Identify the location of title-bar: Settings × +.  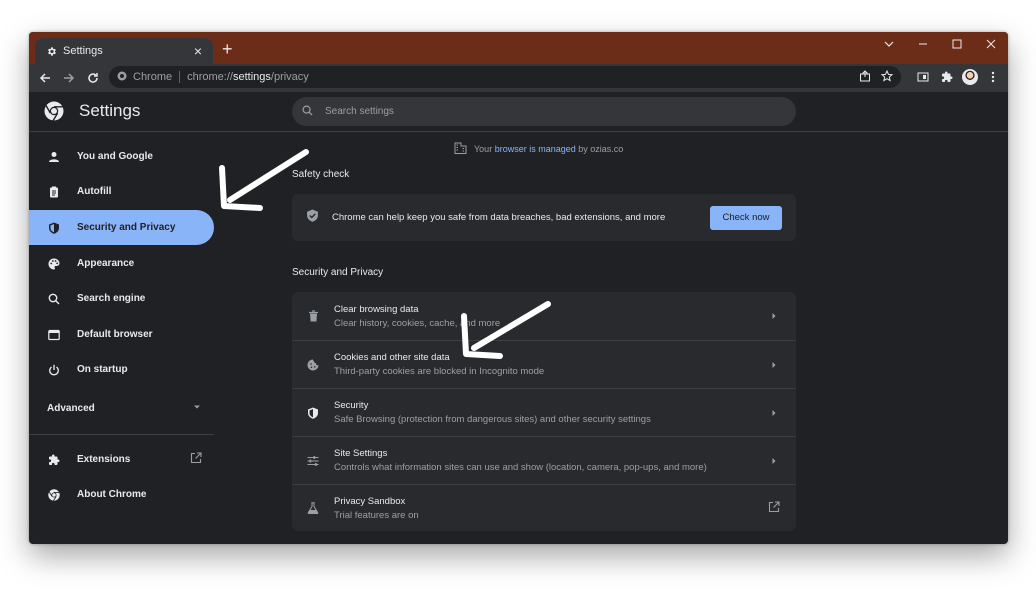
(518, 48).